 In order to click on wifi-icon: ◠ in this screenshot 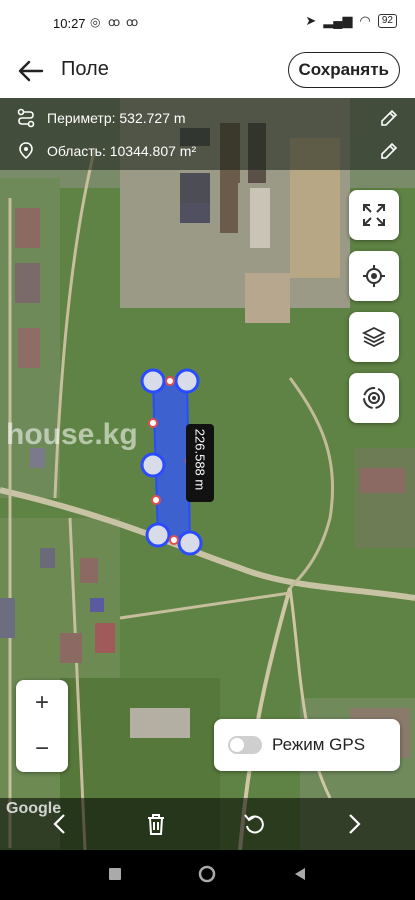, I will do `click(365, 20)`.